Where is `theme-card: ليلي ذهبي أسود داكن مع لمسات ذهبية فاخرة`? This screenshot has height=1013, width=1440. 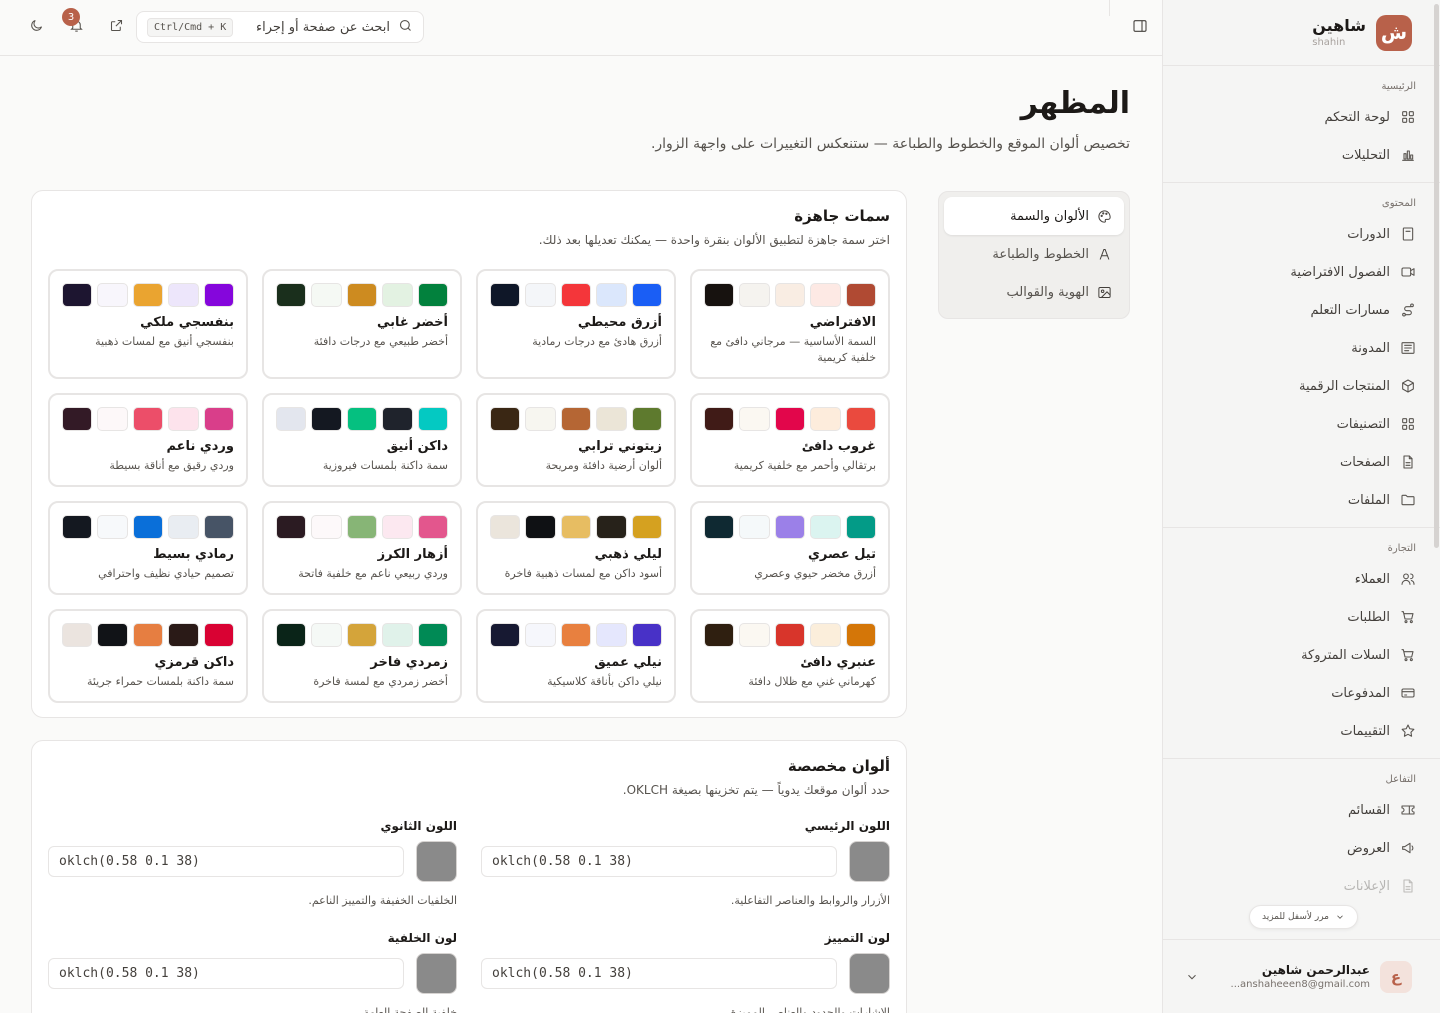 theme-card: ليلي ذهبي أسود داكن مع لمسات ذهبية فاخرة is located at coordinates (576, 548).